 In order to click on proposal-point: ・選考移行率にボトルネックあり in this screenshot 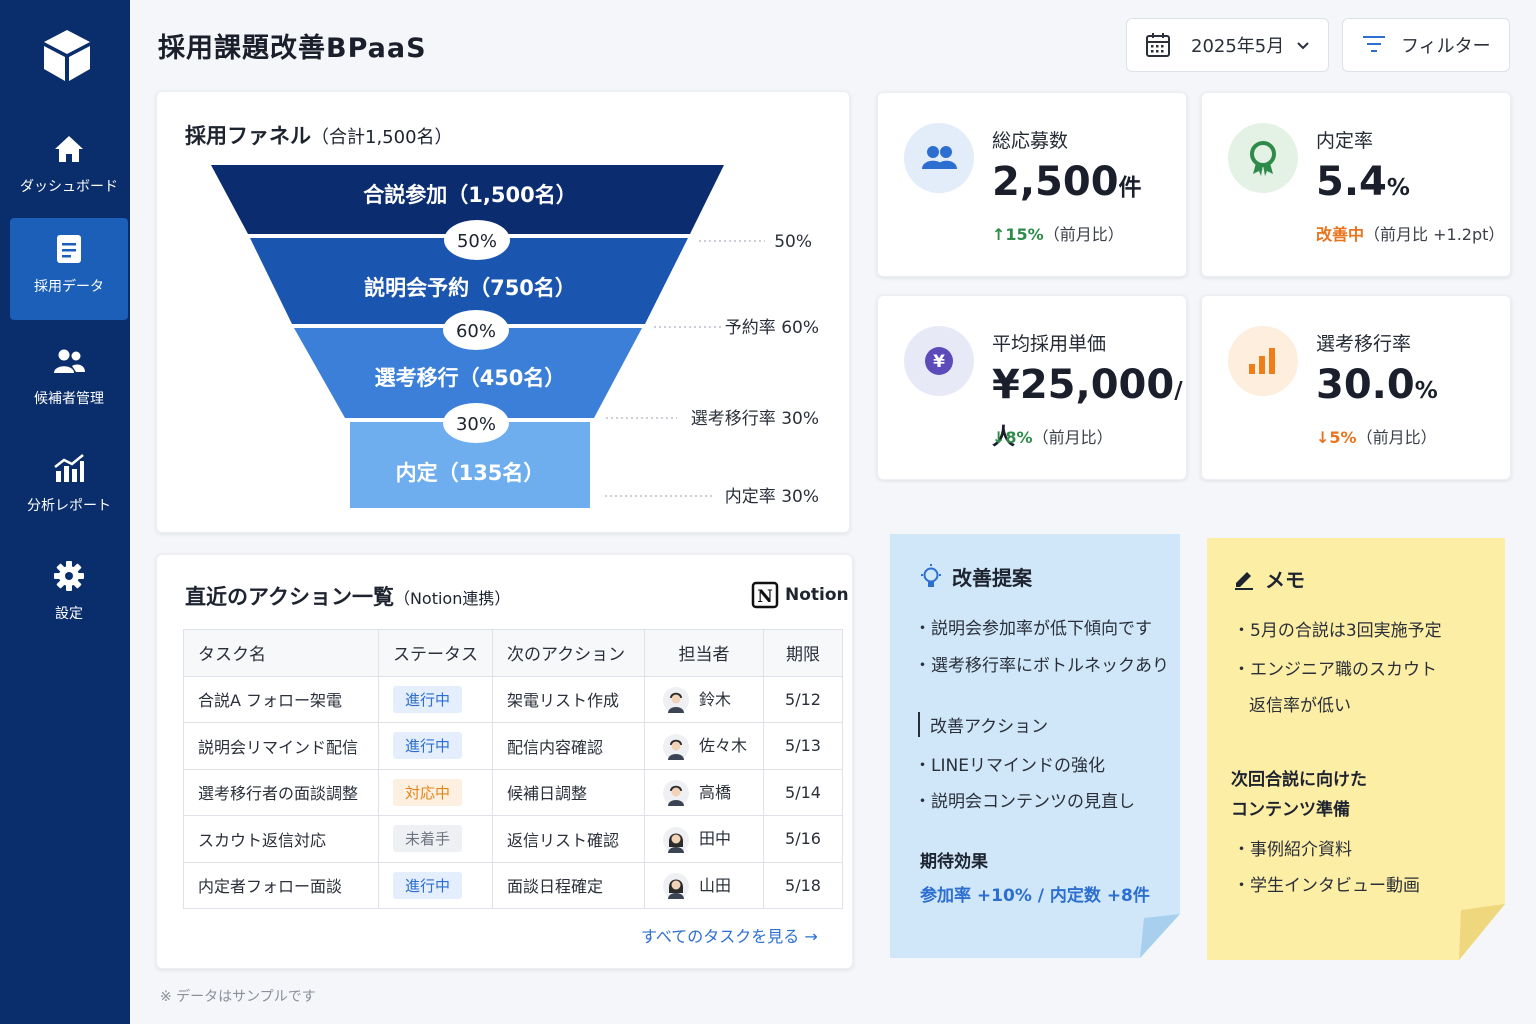, I will do `click(1041, 666)`.